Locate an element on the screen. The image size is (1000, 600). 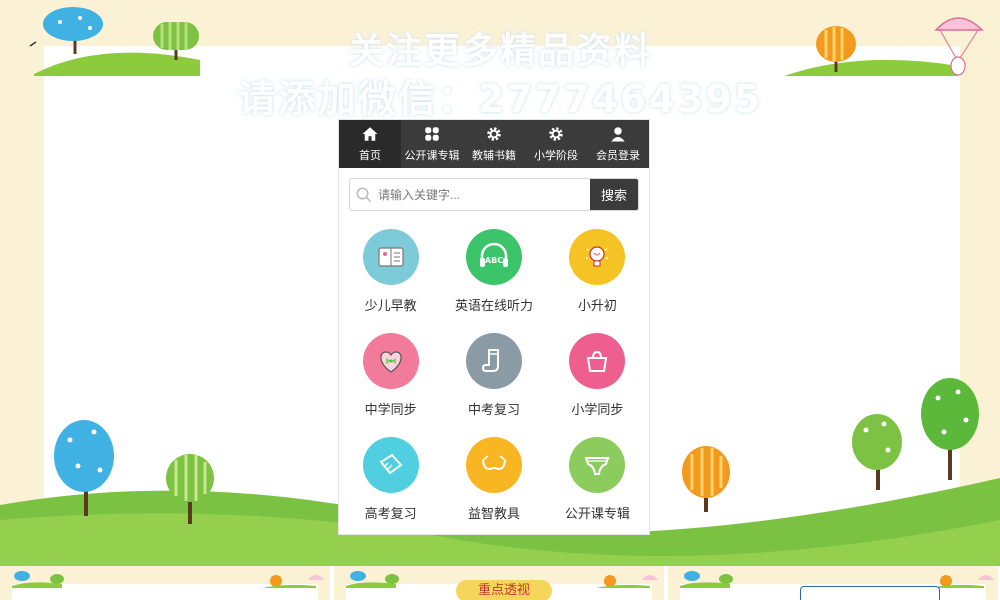
nav-item-login: 会员登录 is located at coordinates (618, 144).